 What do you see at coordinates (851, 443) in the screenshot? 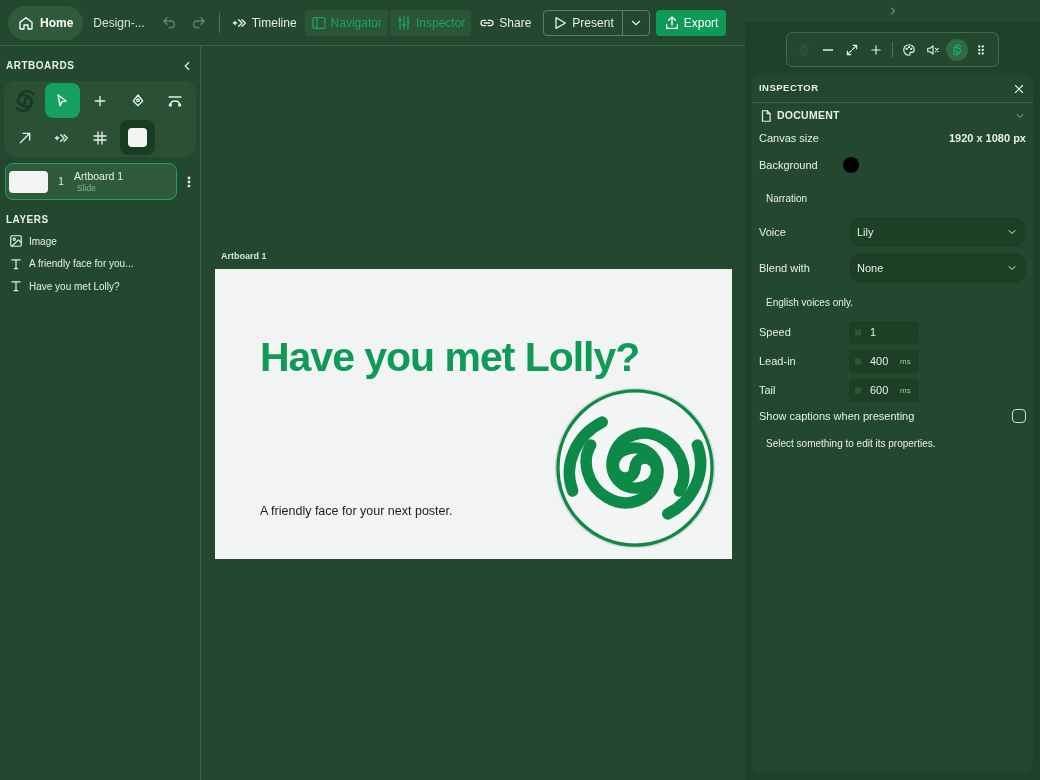
I see `help-text: Select something to edit its properties.` at bounding box center [851, 443].